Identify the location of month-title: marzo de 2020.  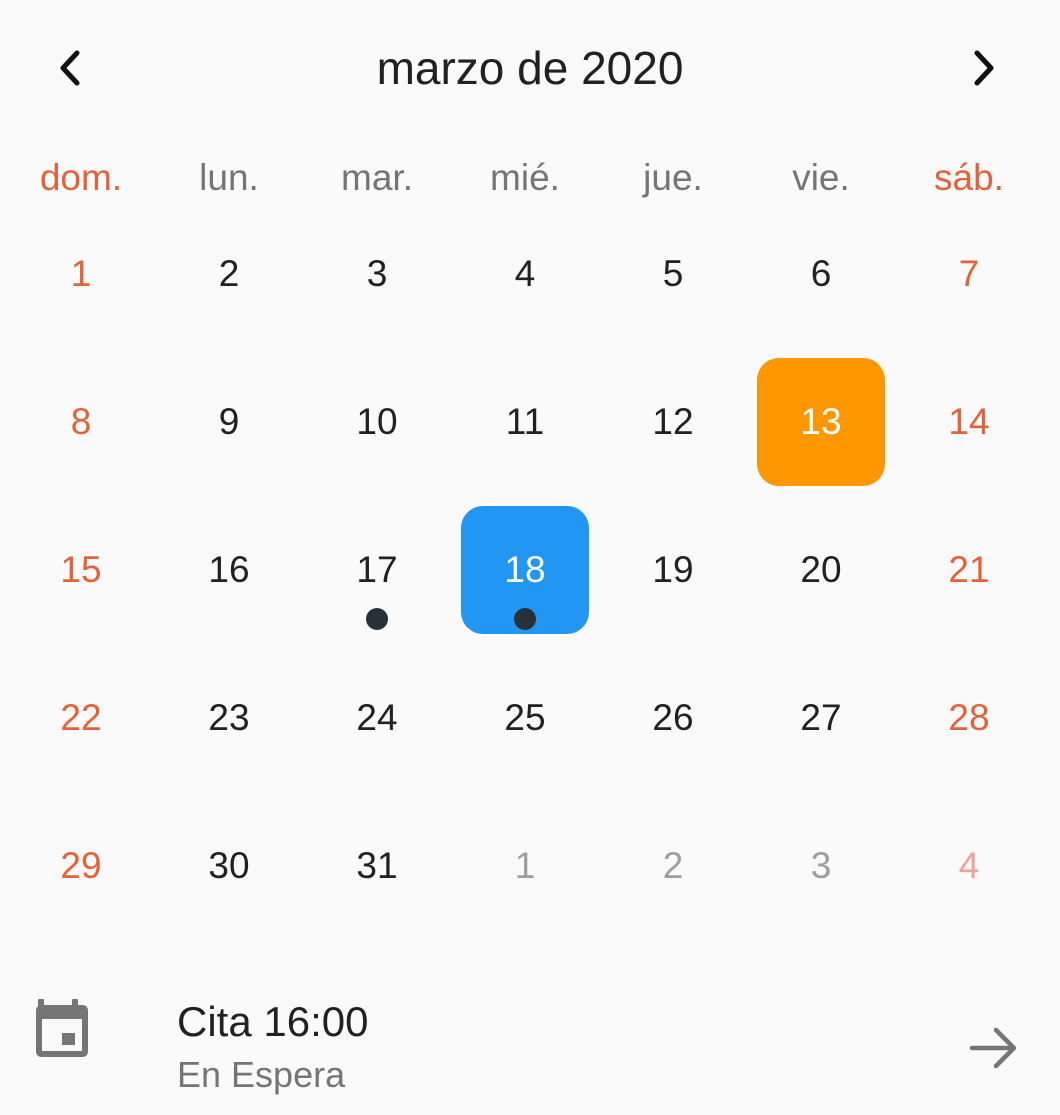
(530, 68).